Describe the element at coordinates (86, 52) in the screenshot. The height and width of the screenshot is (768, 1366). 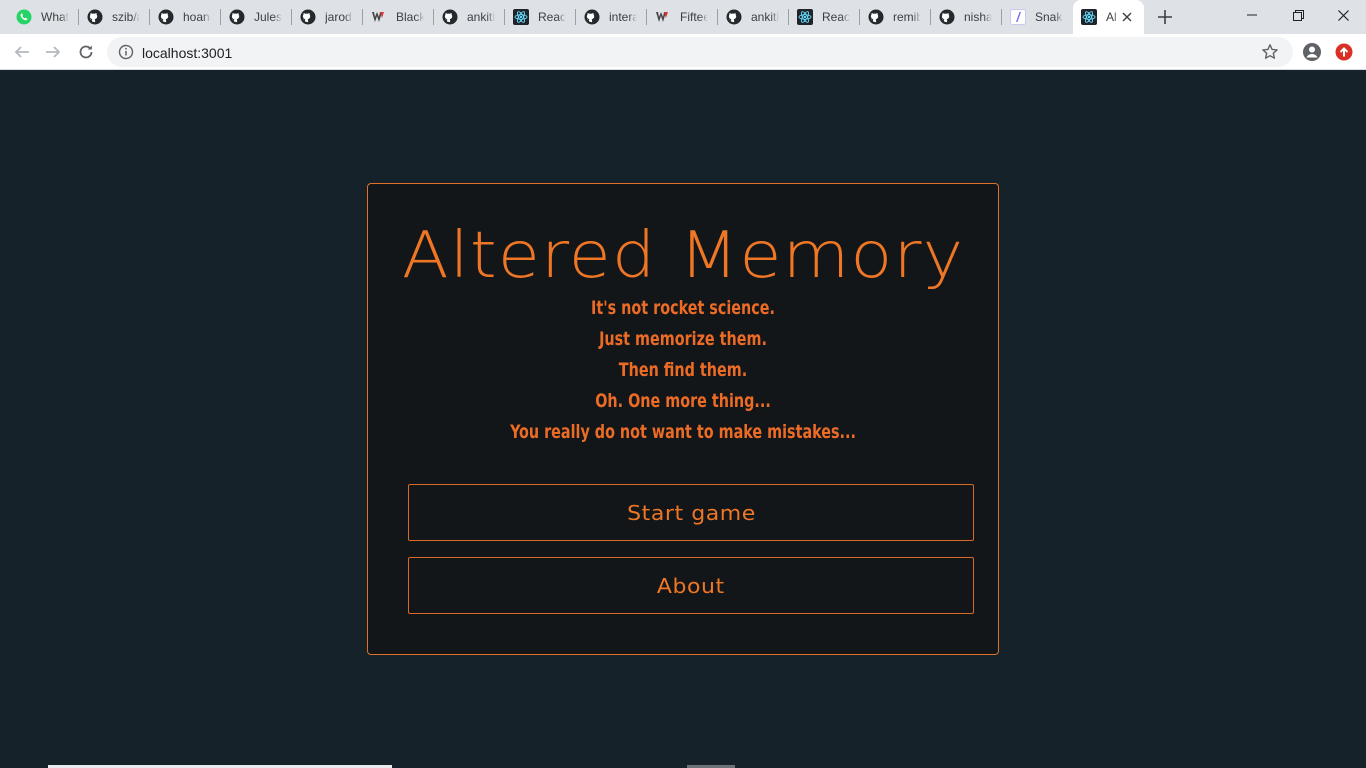
I see `reload-button` at that location.